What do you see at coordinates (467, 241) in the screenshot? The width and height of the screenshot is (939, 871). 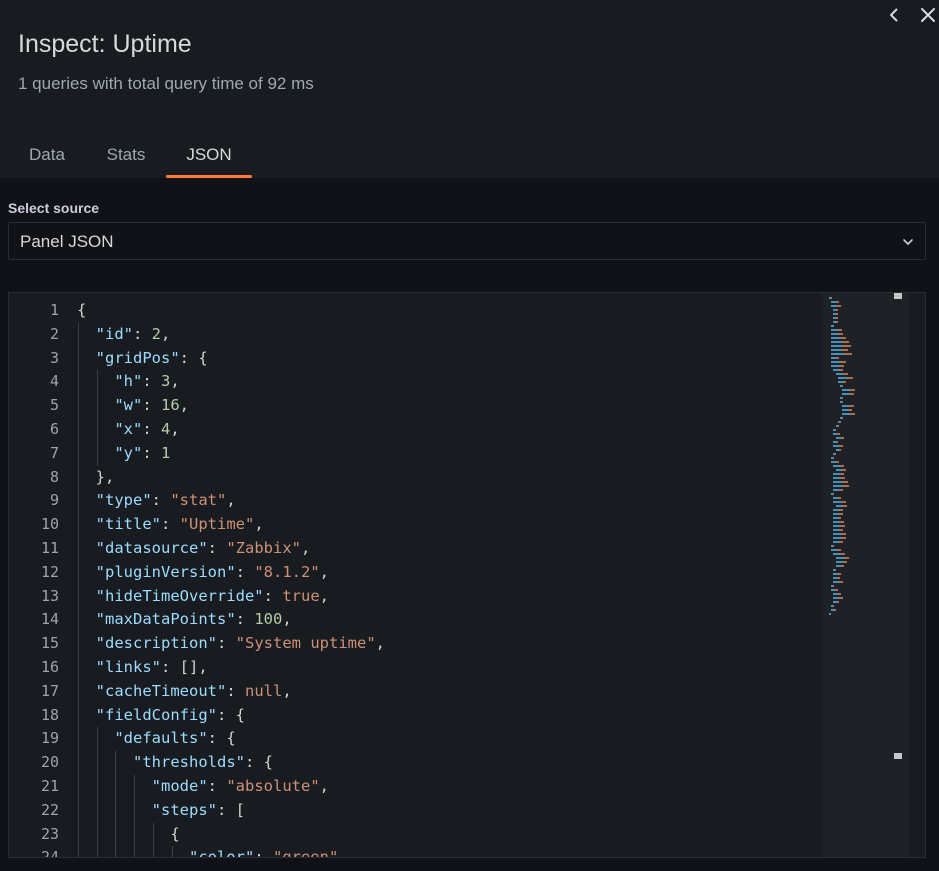 I see `source-select: Panel JSON` at bounding box center [467, 241].